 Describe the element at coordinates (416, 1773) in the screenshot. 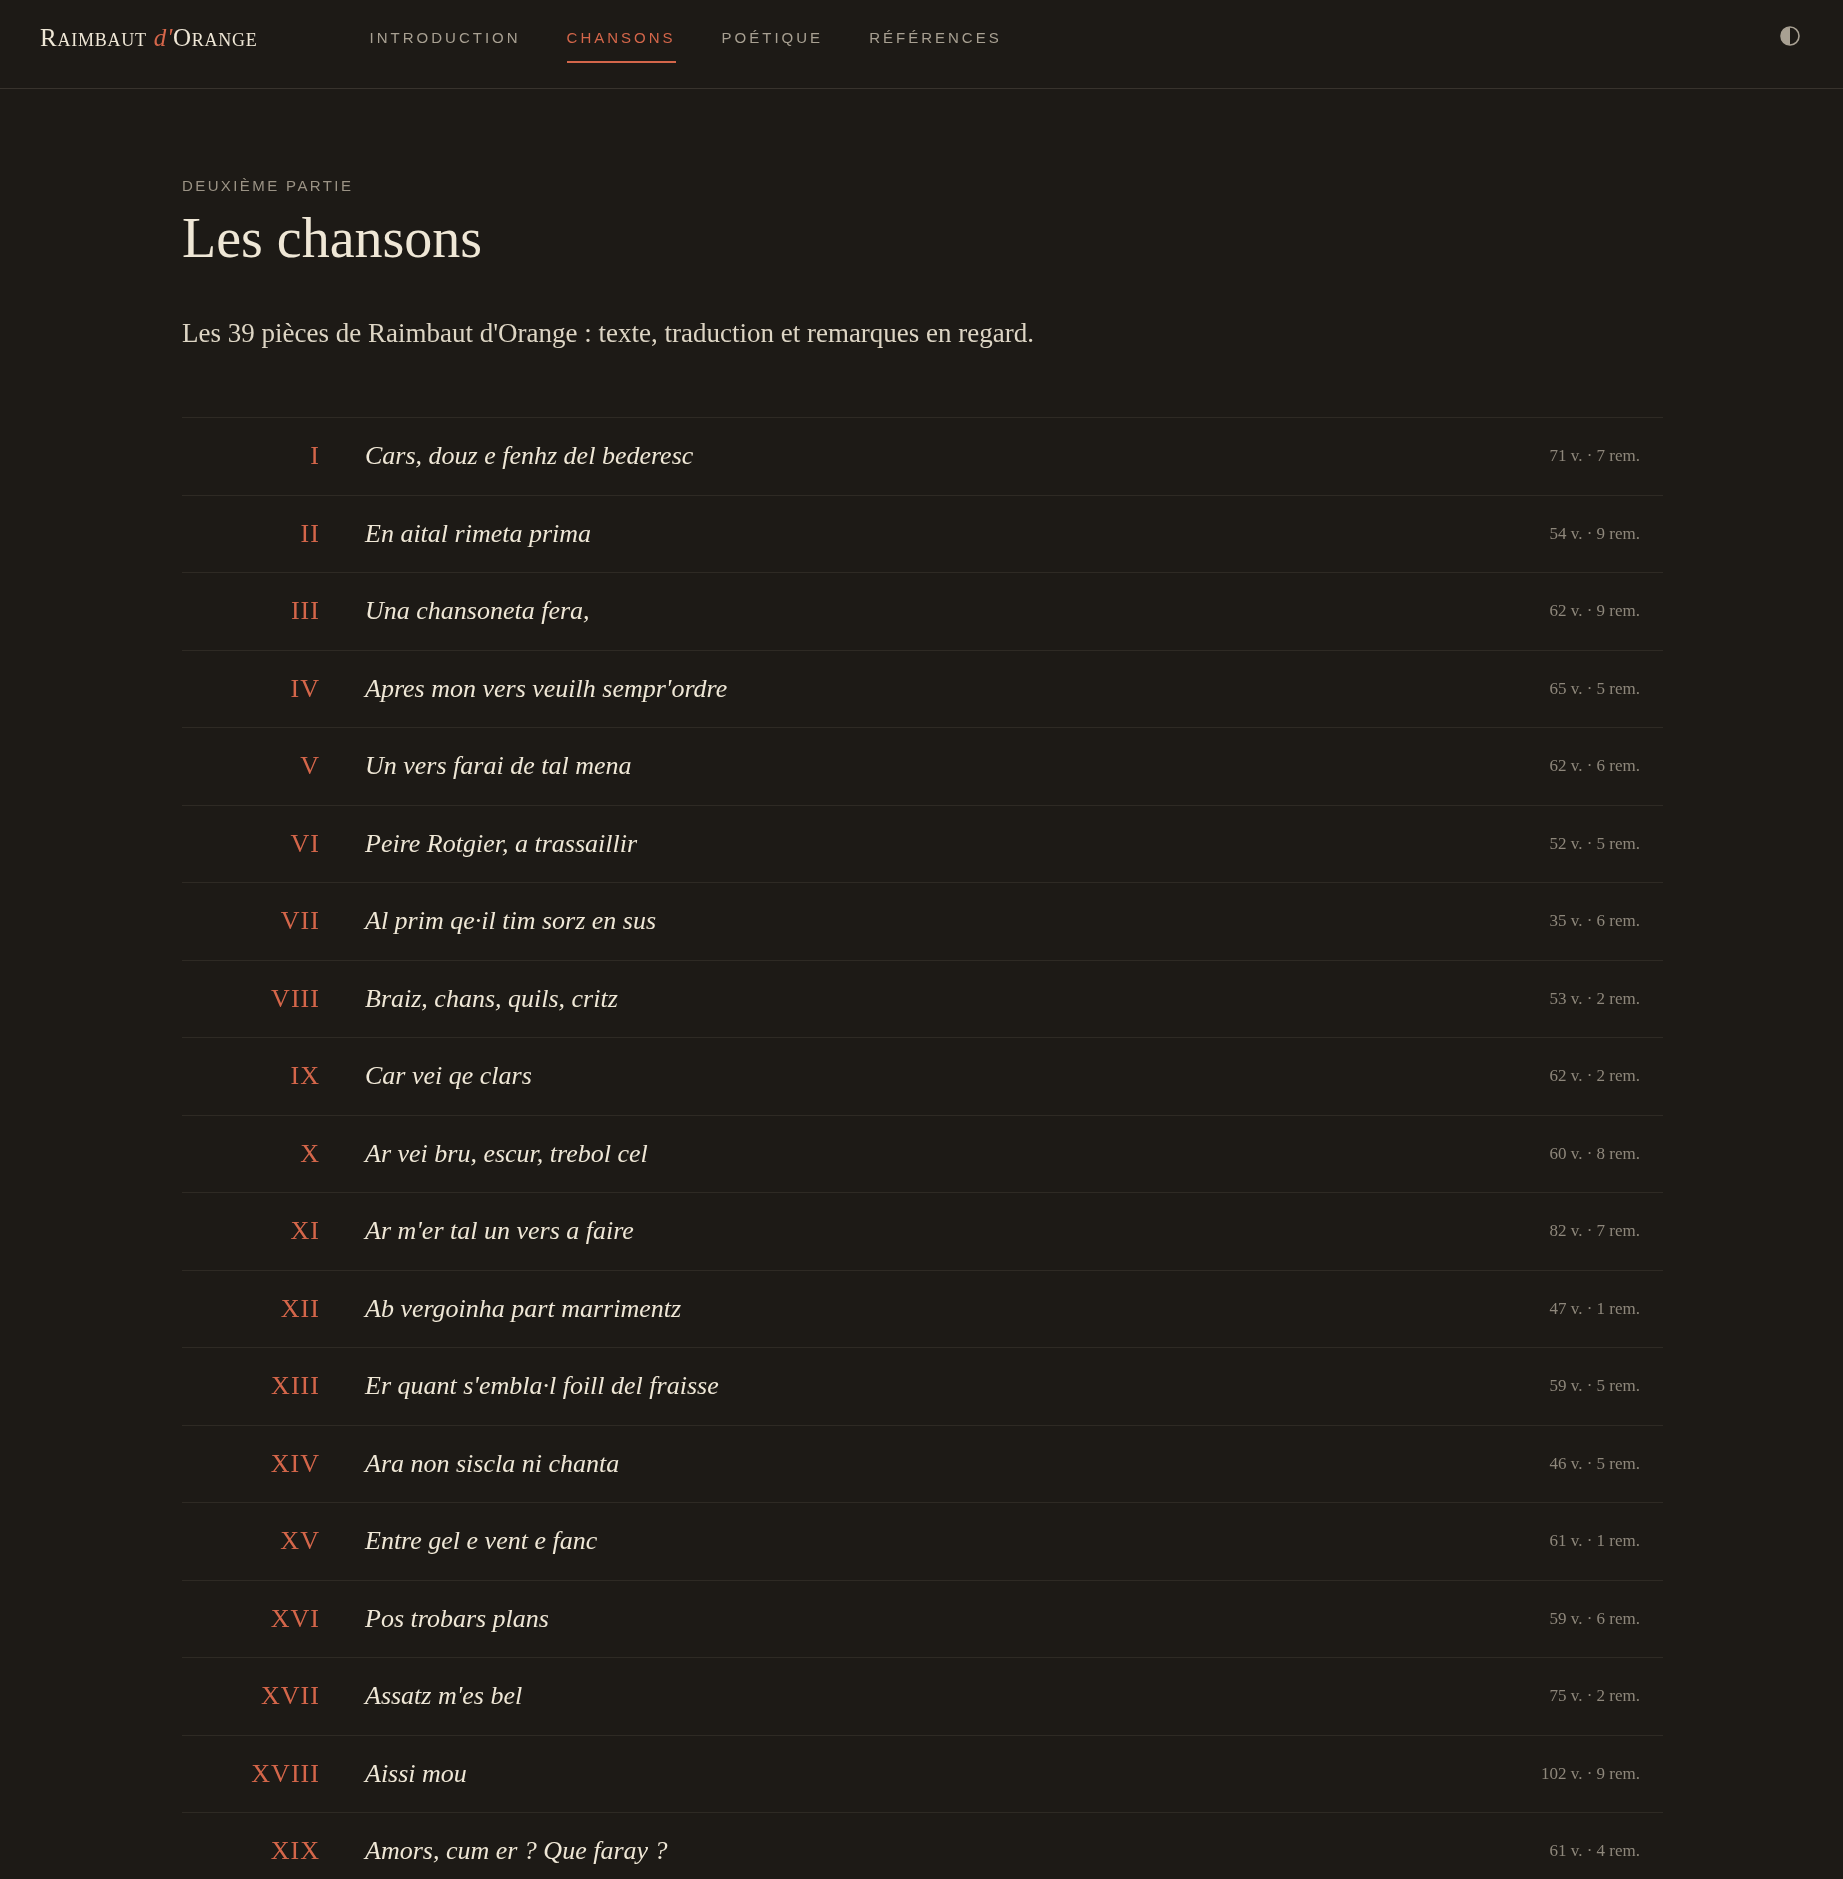

I see `song-title: Aissi mou` at that location.